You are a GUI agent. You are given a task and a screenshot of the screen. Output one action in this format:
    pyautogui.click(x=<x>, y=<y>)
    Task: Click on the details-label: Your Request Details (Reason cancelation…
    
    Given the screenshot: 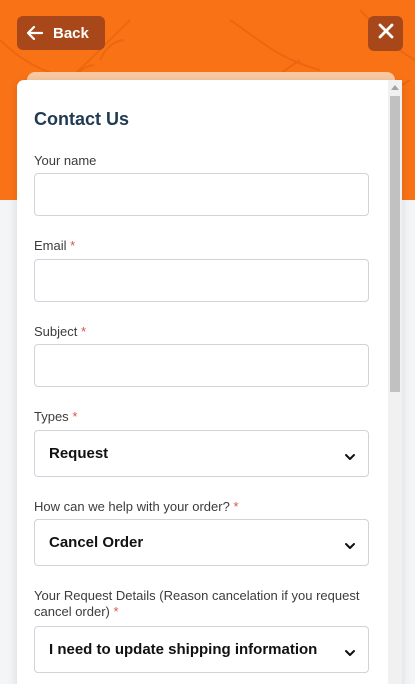 What is the action you would take?
    pyautogui.click(x=197, y=603)
    